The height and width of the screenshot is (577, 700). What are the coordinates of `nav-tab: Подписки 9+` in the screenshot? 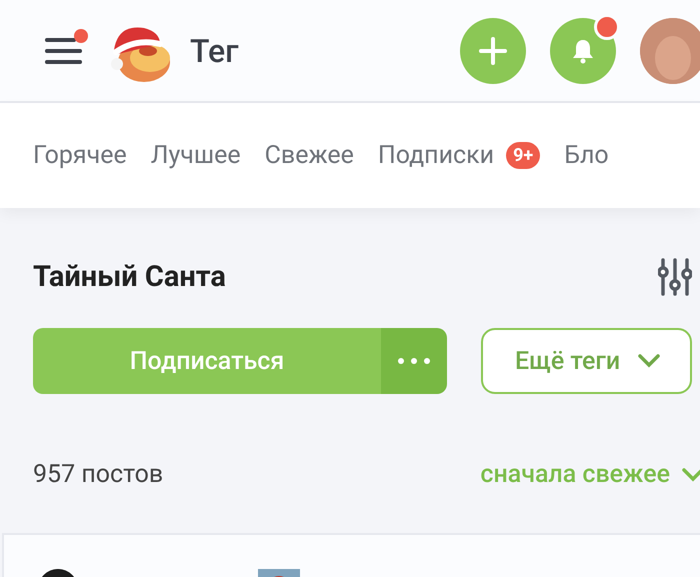 It's located at (459, 155).